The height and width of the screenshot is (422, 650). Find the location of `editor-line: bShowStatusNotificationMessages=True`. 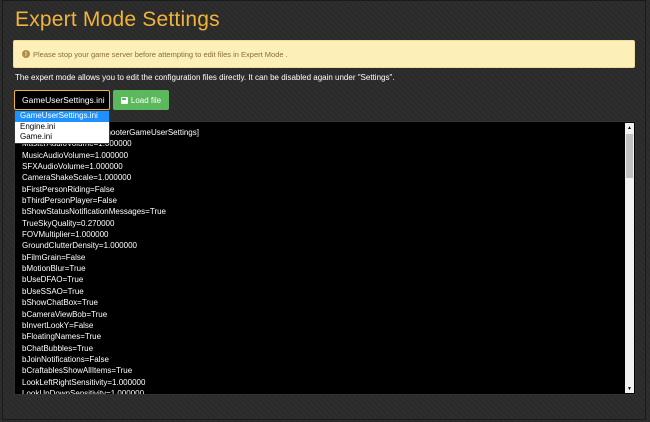

editor-line: bShowStatusNotificationMessages=True is located at coordinates (110, 211).